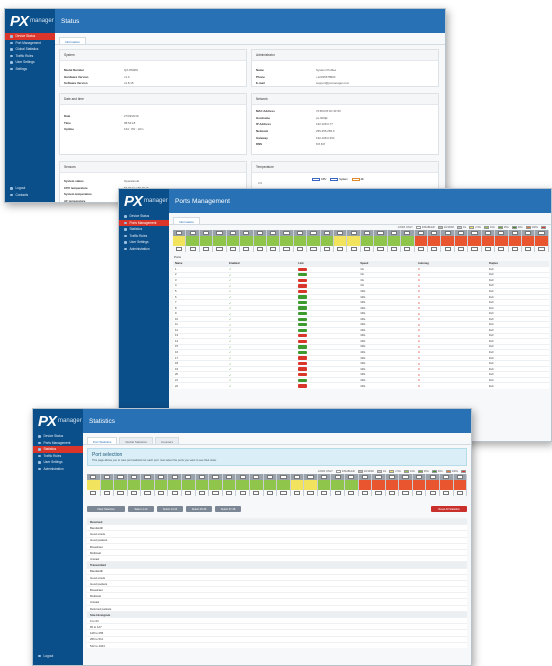 This screenshot has width=552, height=666. Describe the element at coordinates (53, 468) in the screenshot. I see `sidebar-item-label: Administration` at that location.